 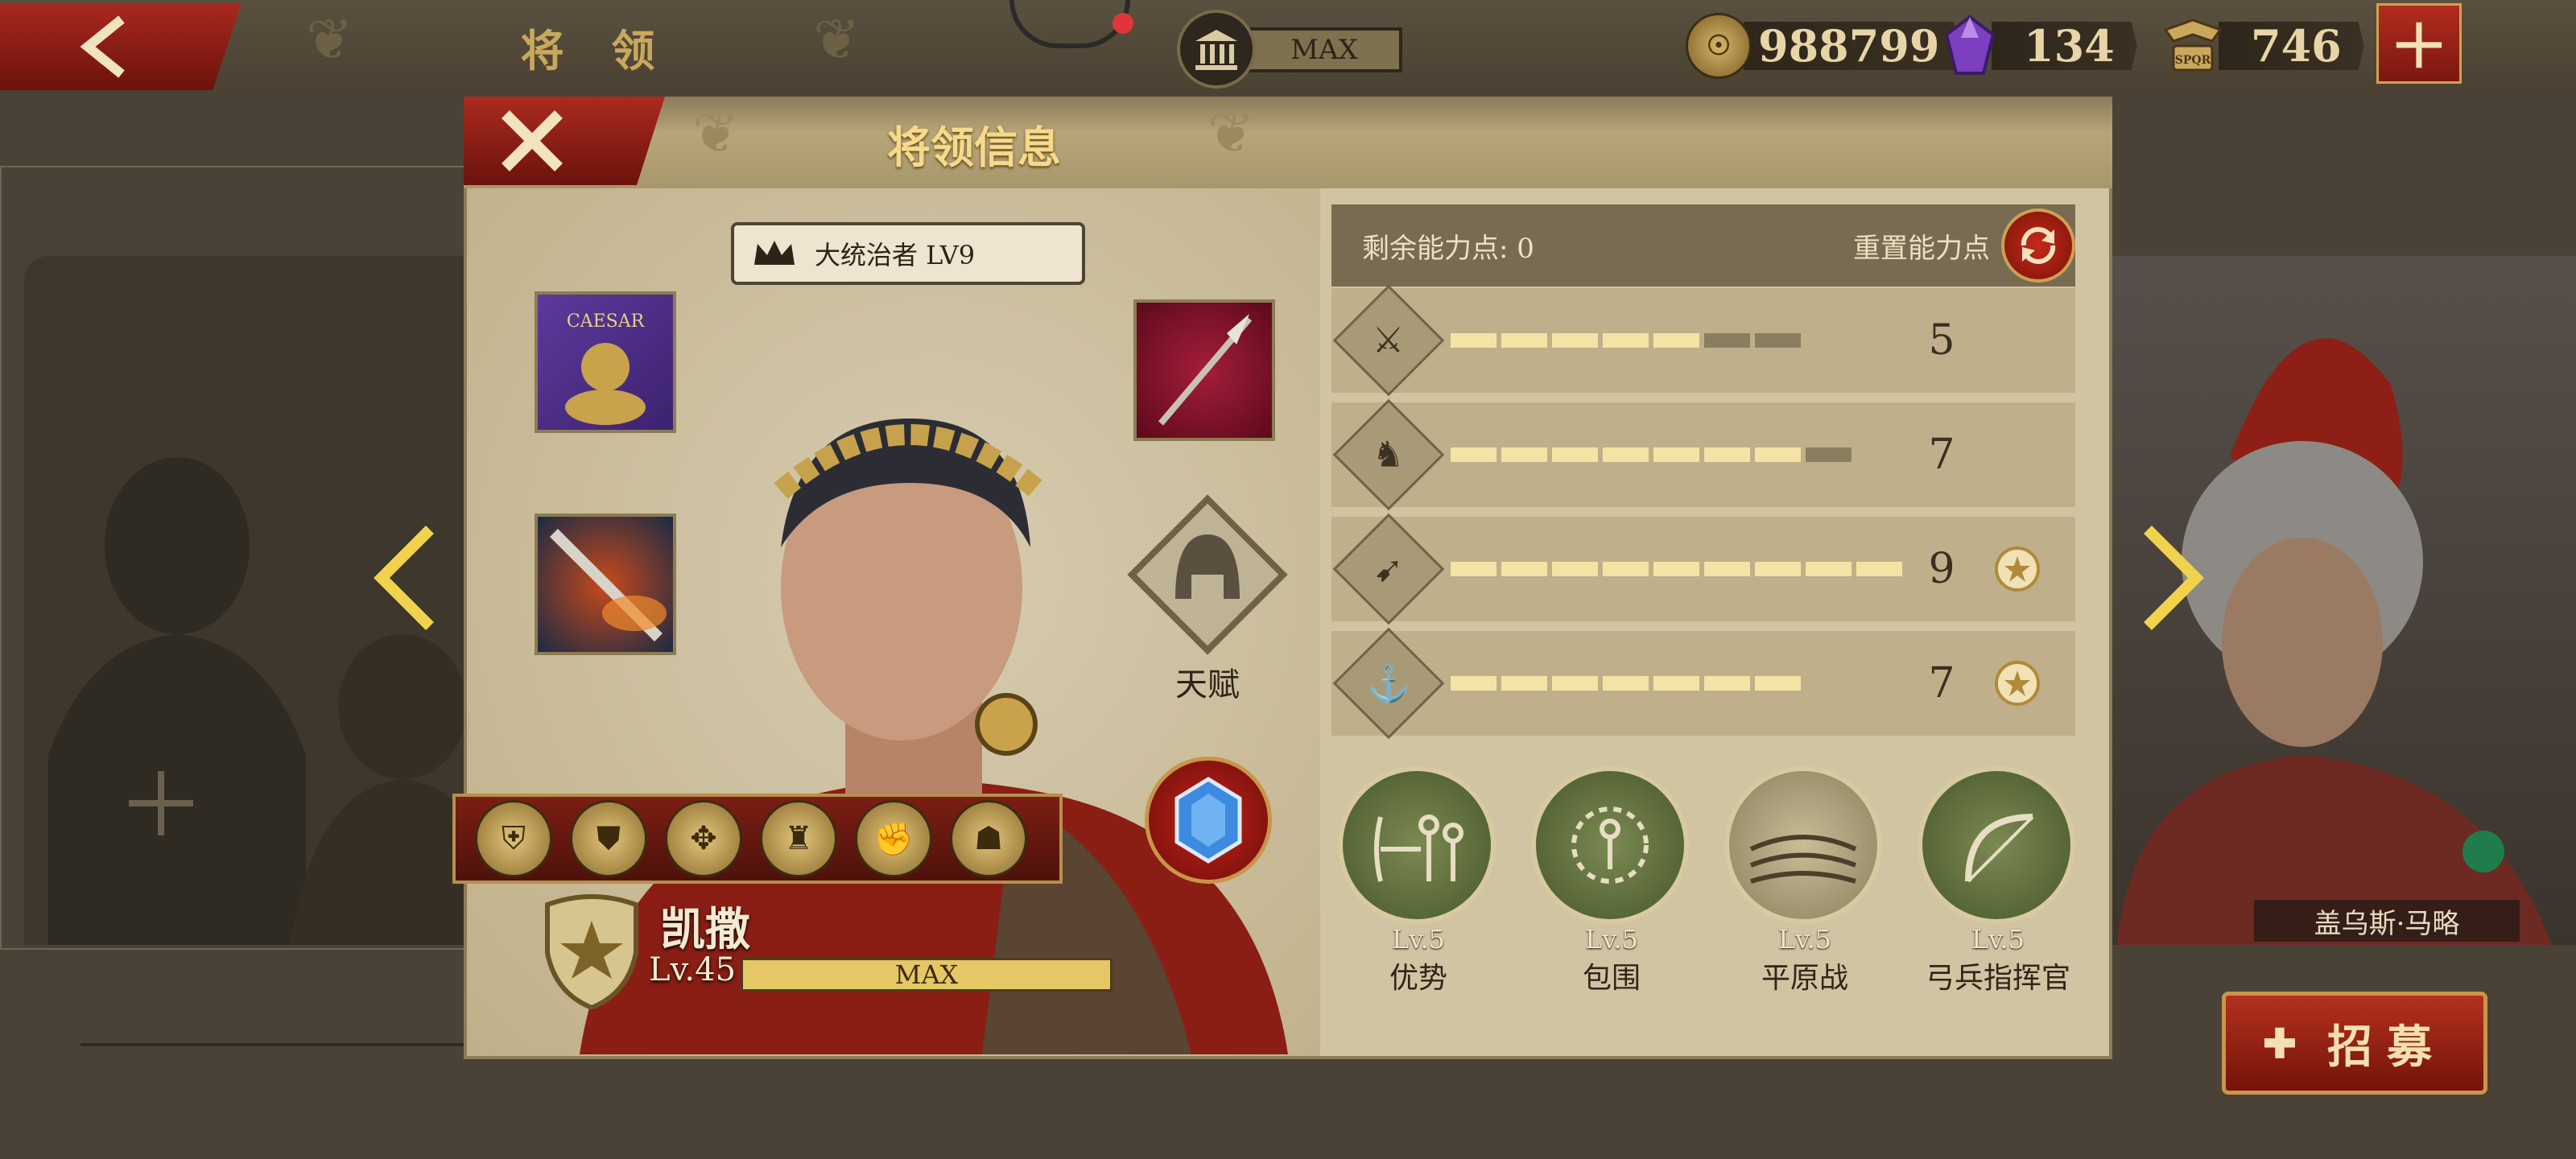 What do you see at coordinates (974, 147) in the screenshot?
I see `panel-title: 将领信息` at bounding box center [974, 147].